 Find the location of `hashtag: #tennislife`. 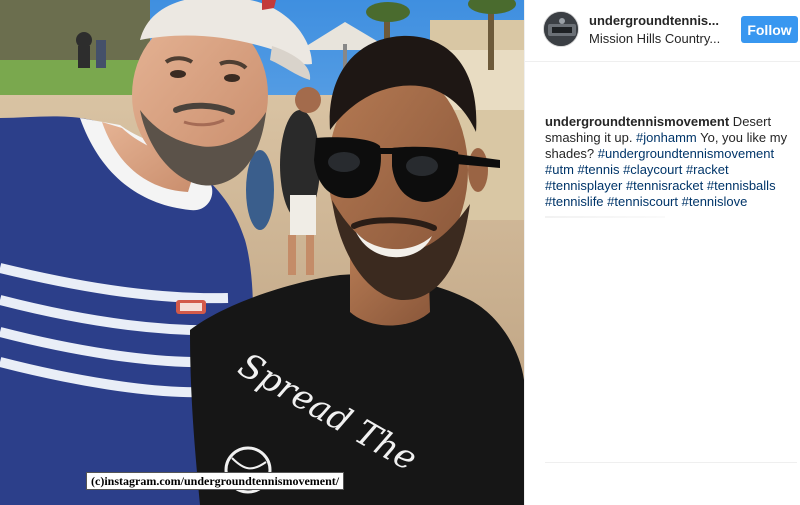

hashtag: #tennislife is located at coordinates (574, 201).